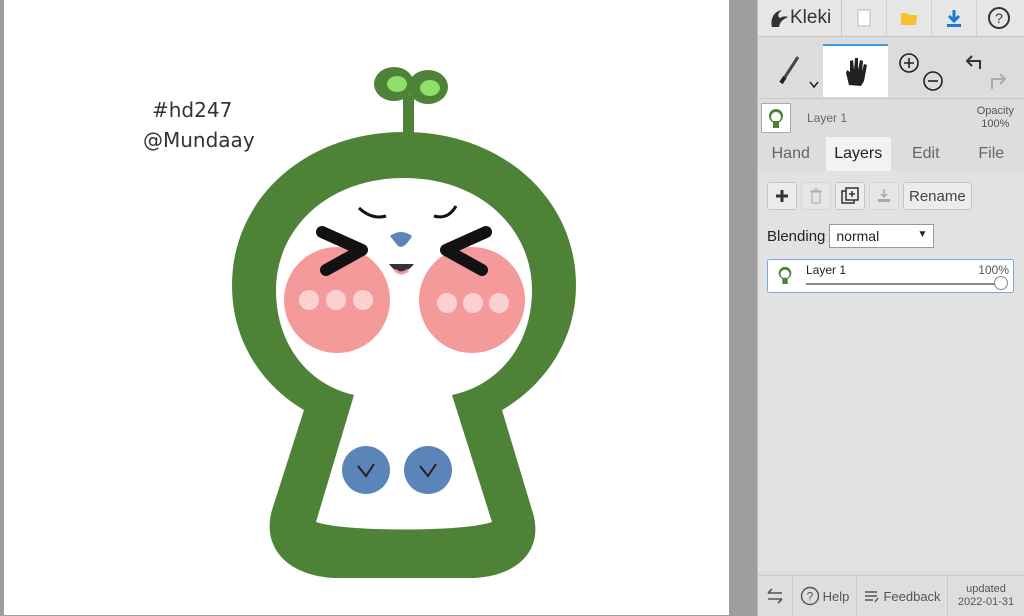 The height and width of the screenshot is (616, 1024). What do you see at coordinates (998, 81) in the screenshot?
I see `redo-icon` at bounding box center [998, 81].